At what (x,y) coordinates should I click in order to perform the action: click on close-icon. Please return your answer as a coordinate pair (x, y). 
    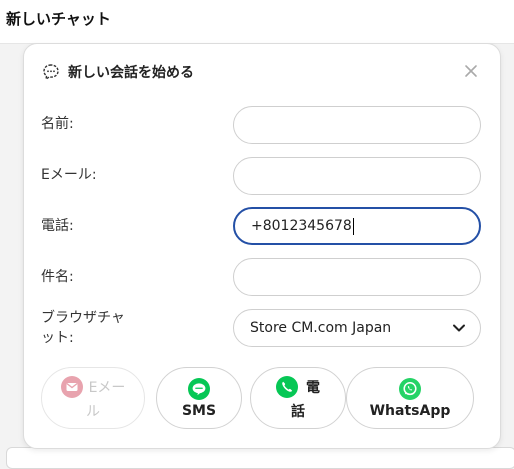
    Looking at the image, I should click on (471, 71).